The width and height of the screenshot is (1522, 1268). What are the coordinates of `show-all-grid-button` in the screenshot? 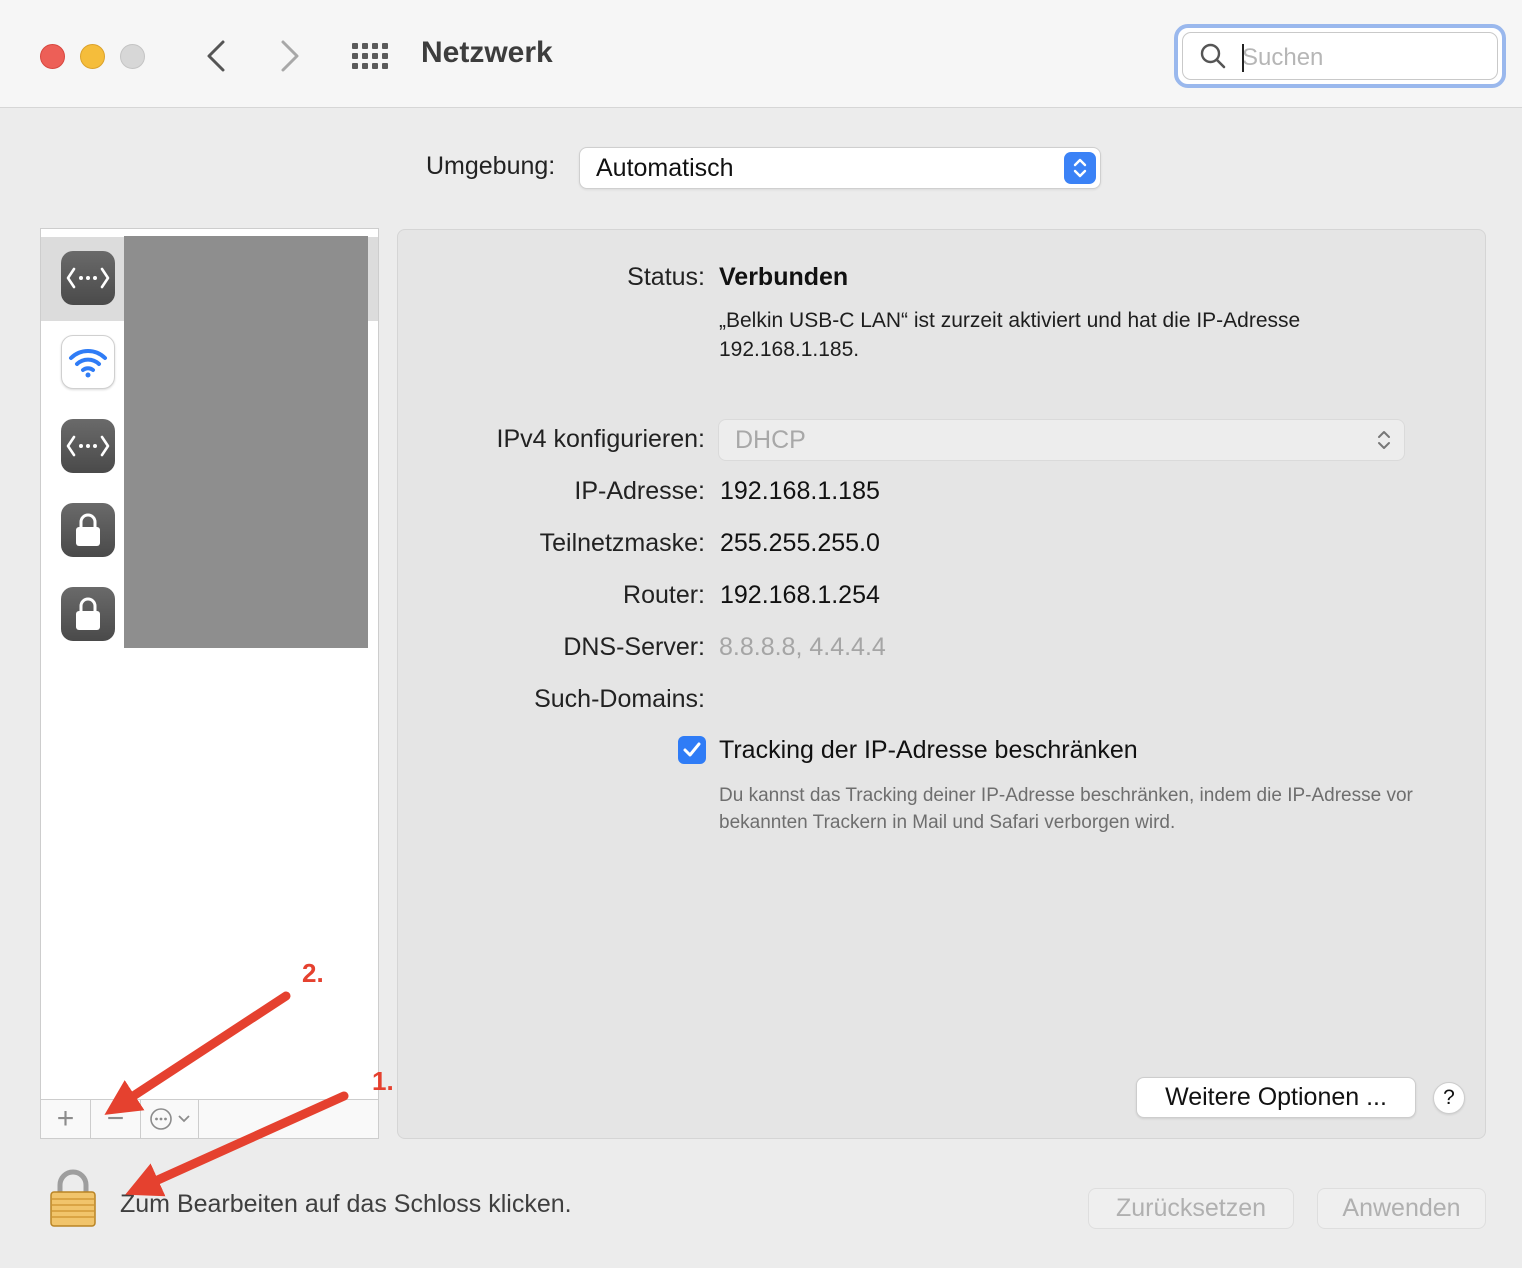 It's located at (372, 56).